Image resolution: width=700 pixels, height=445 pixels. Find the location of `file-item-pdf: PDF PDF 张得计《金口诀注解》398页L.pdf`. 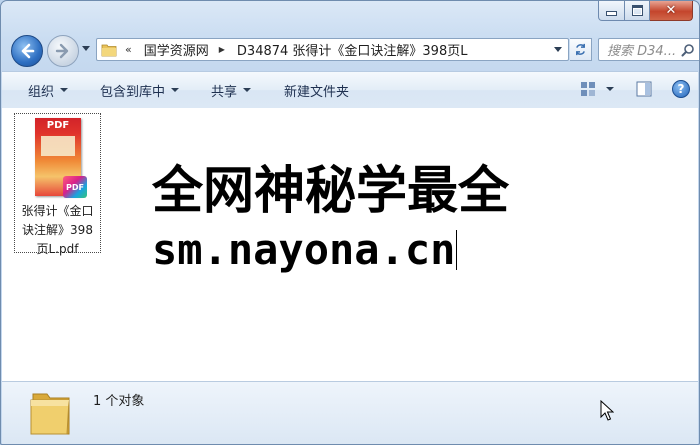

file-item-pdf: PDF PDF 张得计《金口诀注解》398页L.pdf is located at coordinates (57, 184).